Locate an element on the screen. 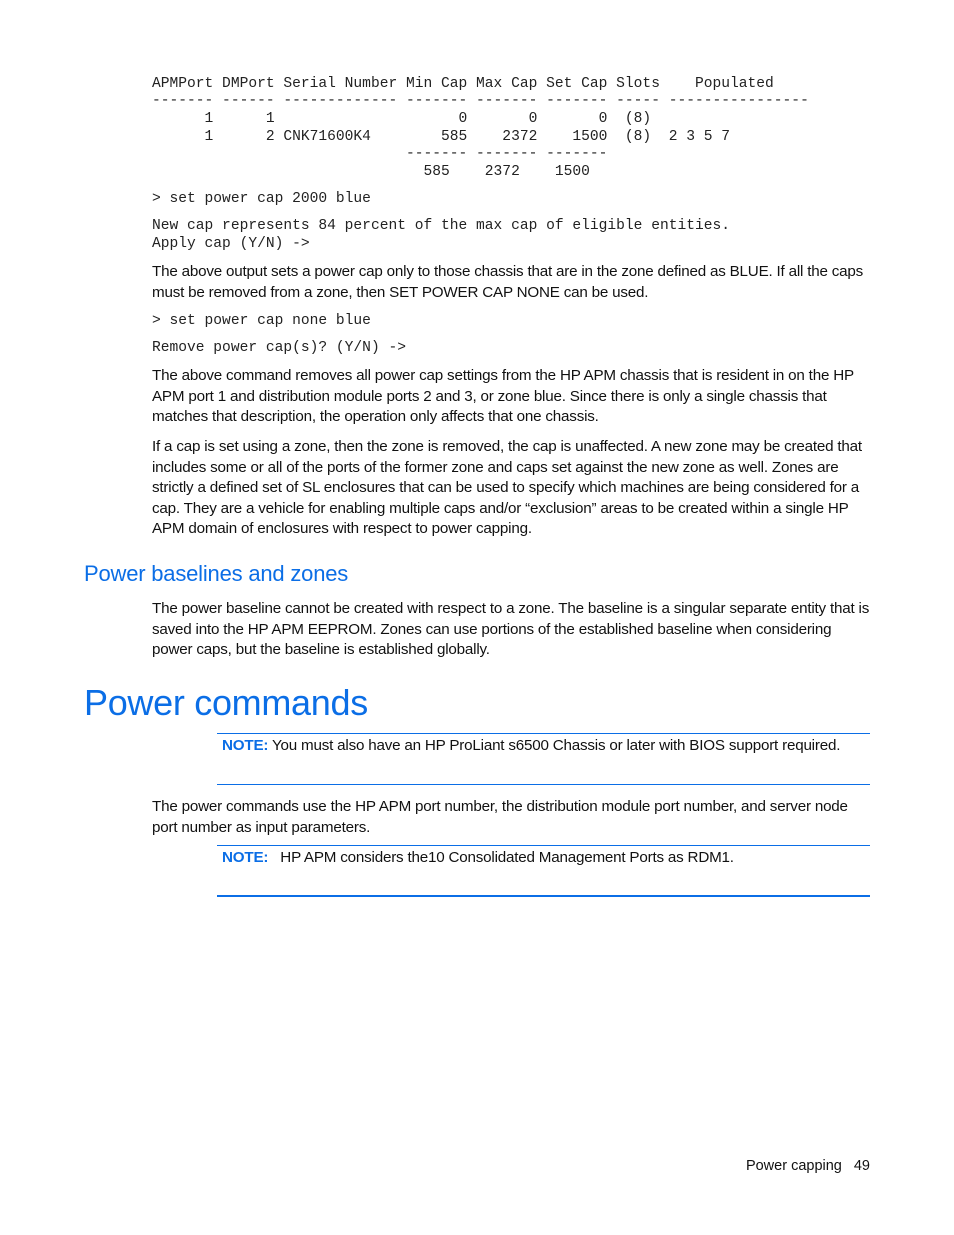  table-row: 1 2 CNK71600K4 585 2372 1500 (8) 2 3 5 7 is located at coordinates (441, 137).